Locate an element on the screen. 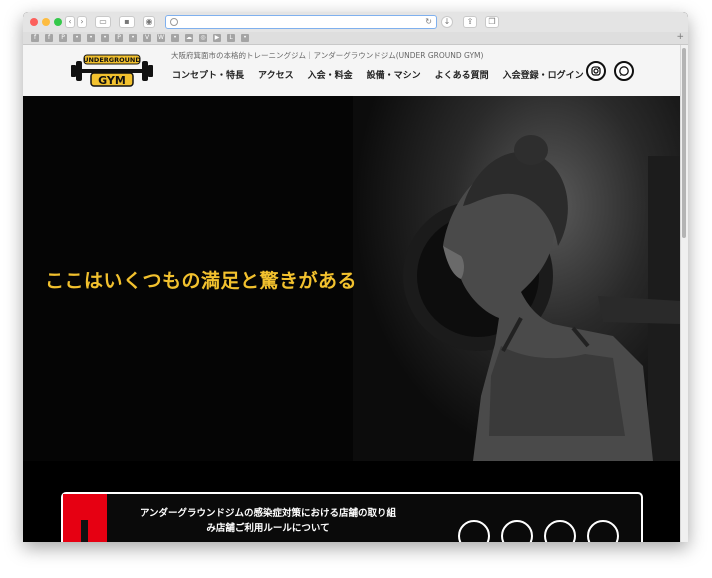 This screenshot has width=712, height=578. sanitizer-icon is located at coordinates (517, 531).